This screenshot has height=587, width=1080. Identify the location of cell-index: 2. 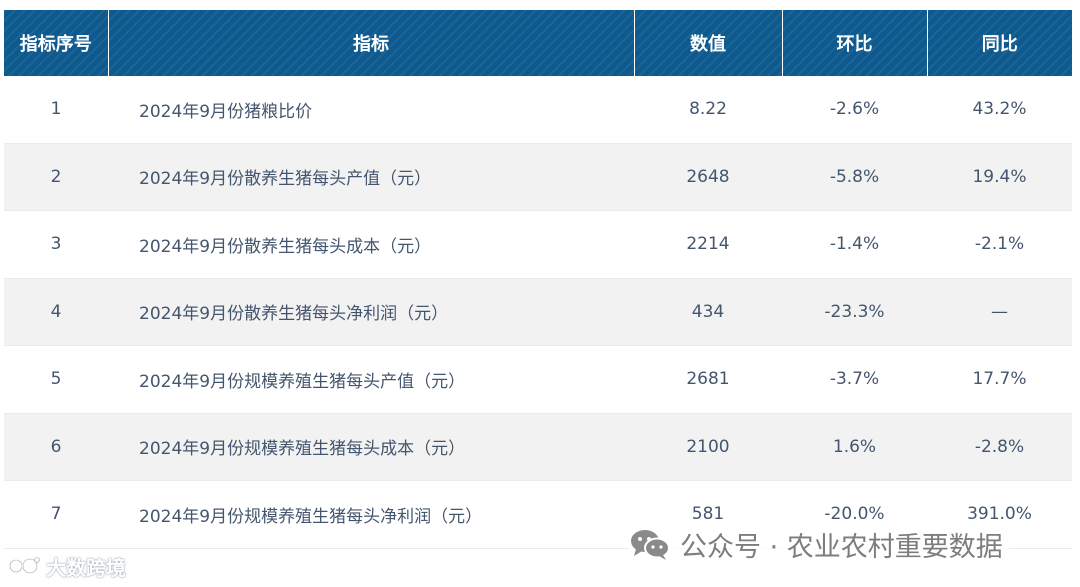
(56, 177).